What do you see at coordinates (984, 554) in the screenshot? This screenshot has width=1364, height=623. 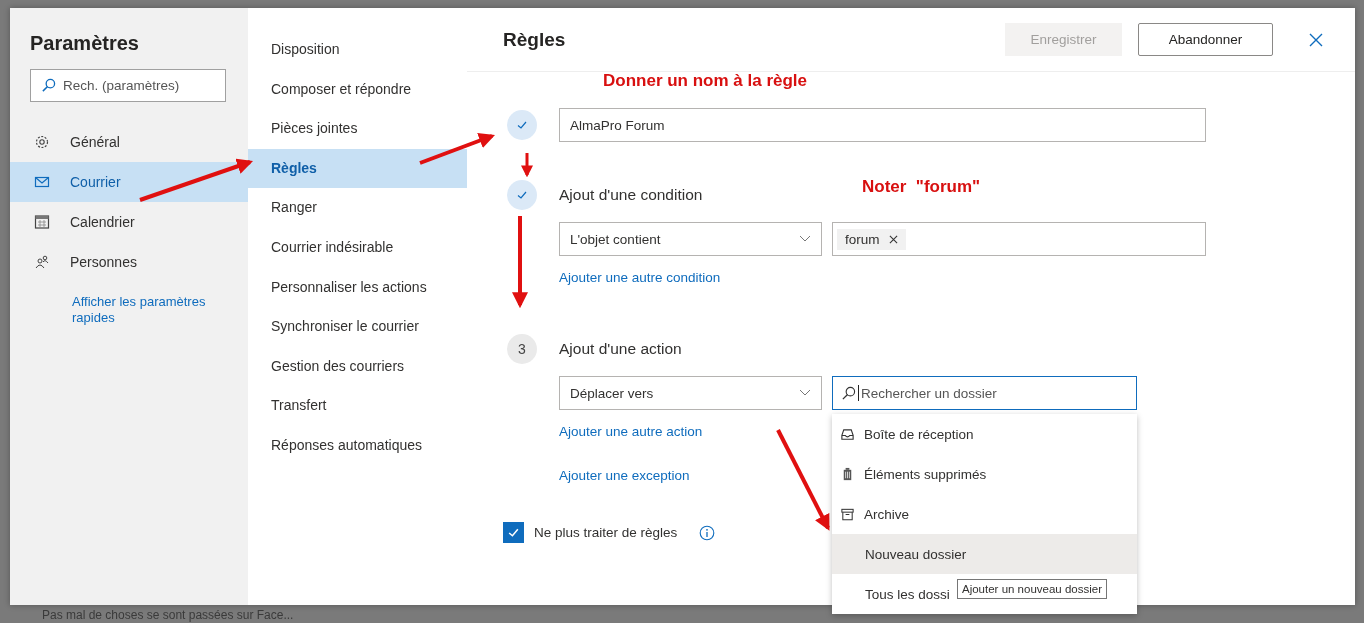 I see `folder-menu-item: Nouveau dossier` at bounding box center [984, 554].